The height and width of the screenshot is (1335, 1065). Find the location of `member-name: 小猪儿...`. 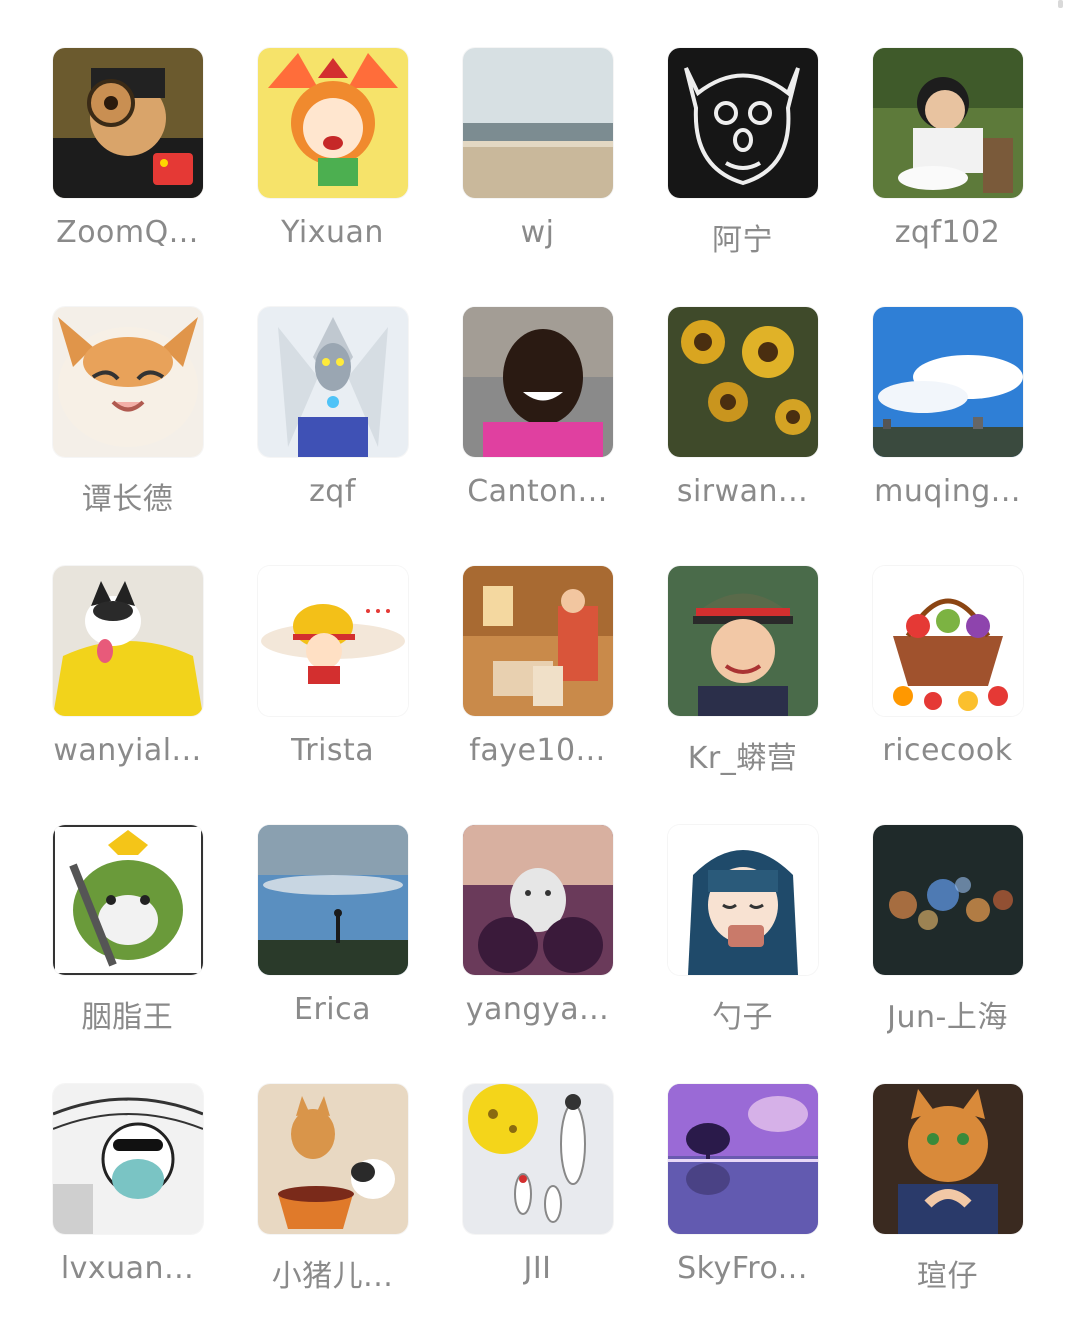

member-name: 小猪儿... is located at coordinates (332, 1276).